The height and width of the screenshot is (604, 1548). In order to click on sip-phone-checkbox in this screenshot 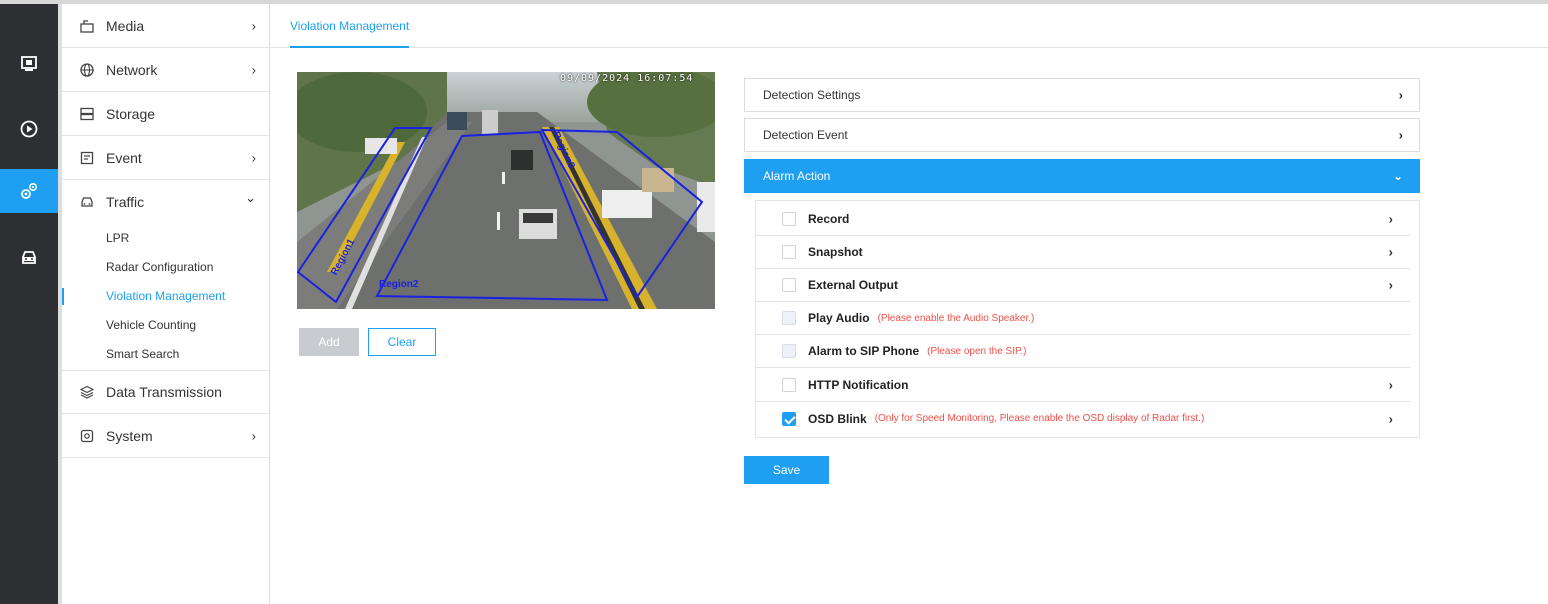, I will do `click(789, 351)`.